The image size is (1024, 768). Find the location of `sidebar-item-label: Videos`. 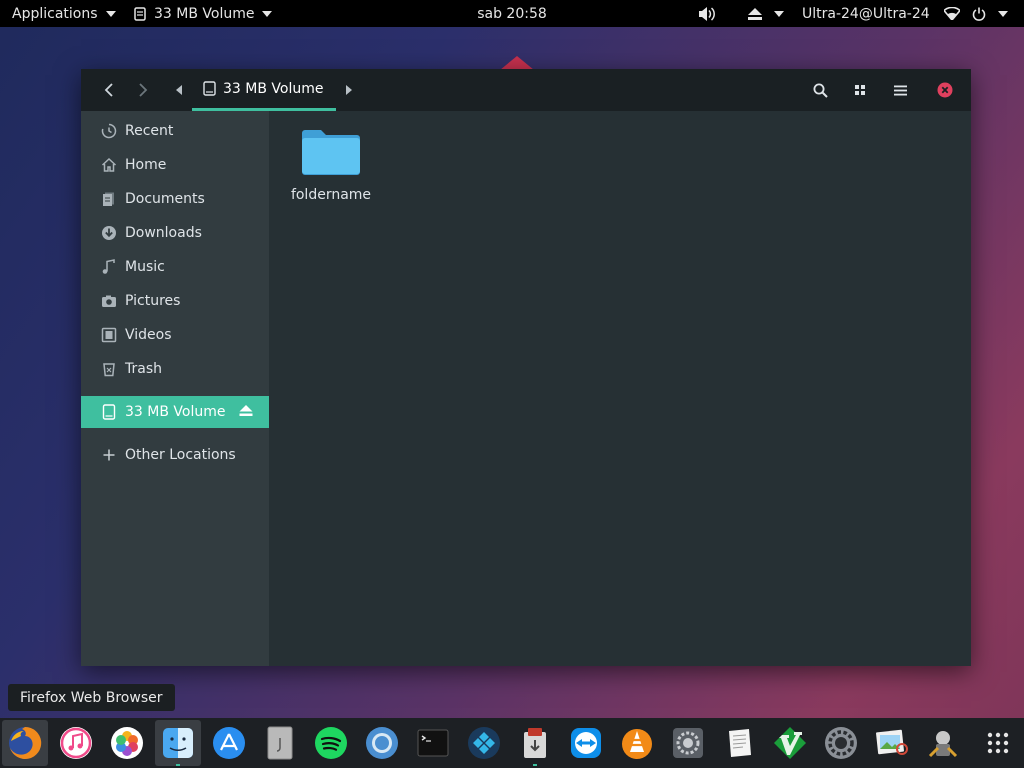

sidebar-item-label: Videos is located at coordinates (148, 335).